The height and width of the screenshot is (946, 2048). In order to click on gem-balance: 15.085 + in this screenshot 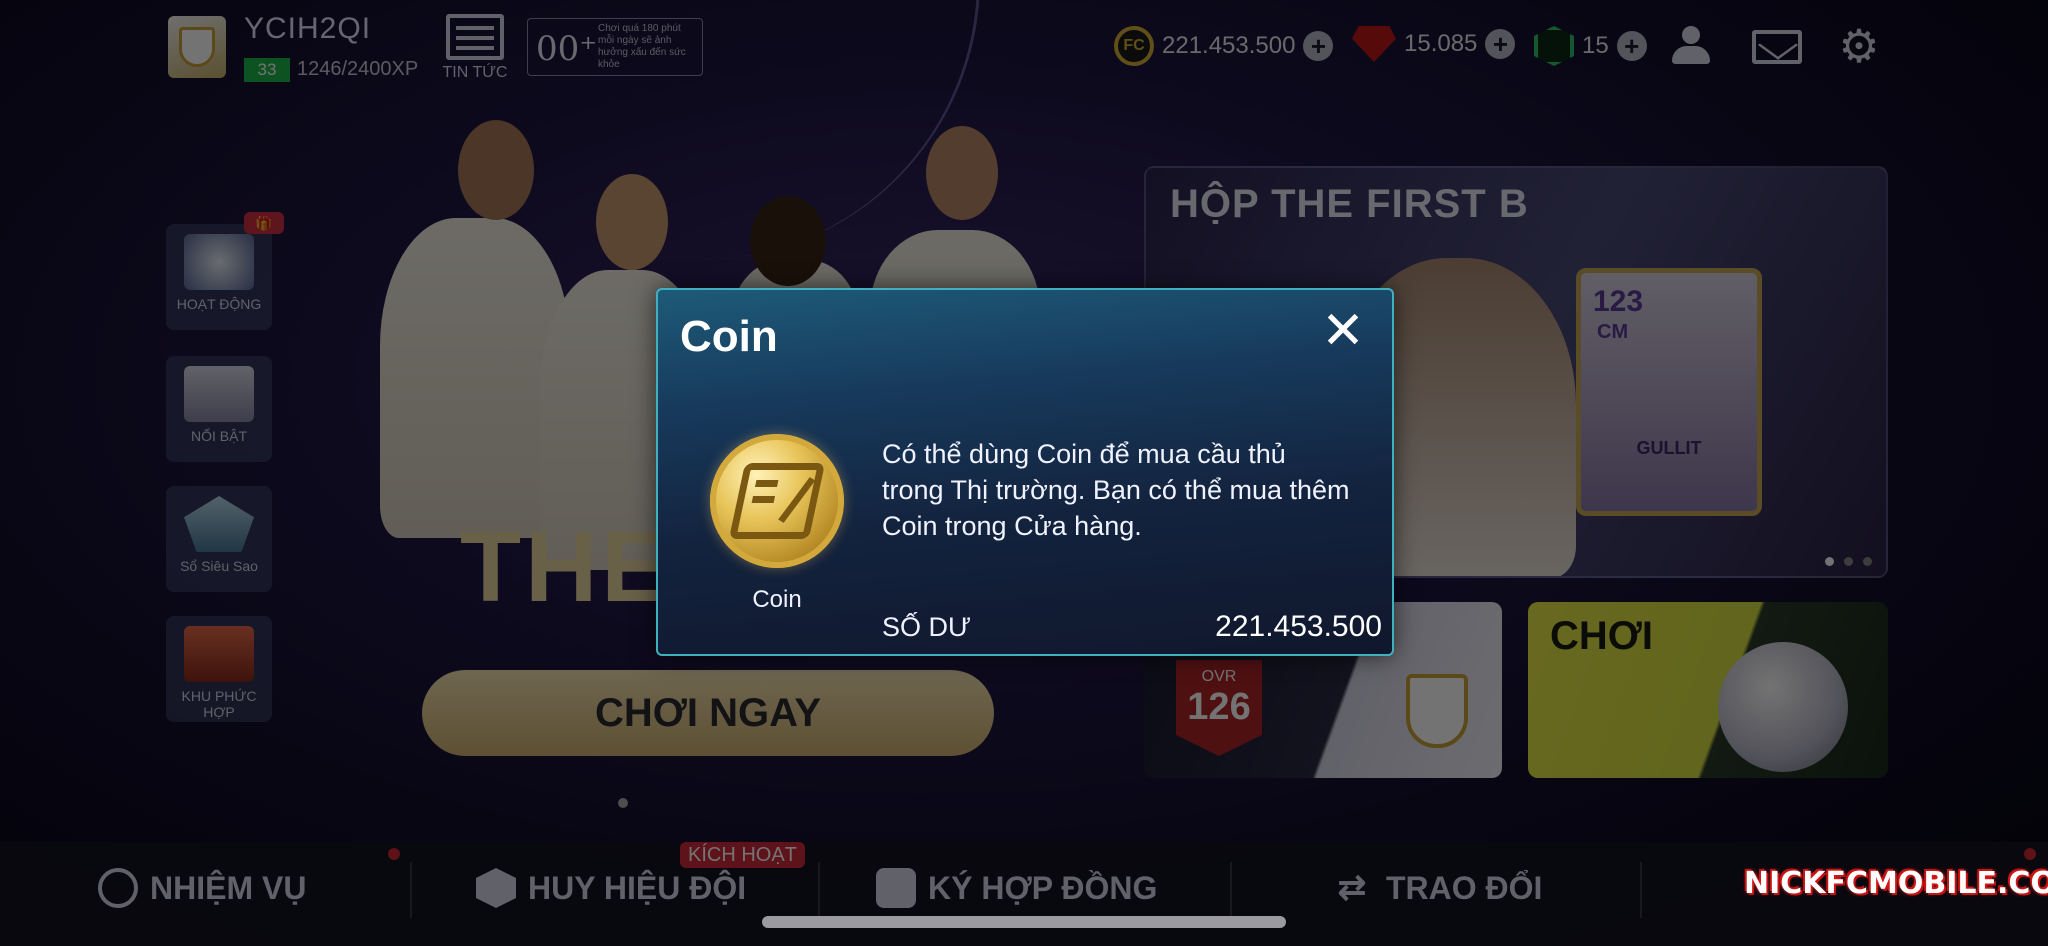, I will do `click(1434, 44)`.